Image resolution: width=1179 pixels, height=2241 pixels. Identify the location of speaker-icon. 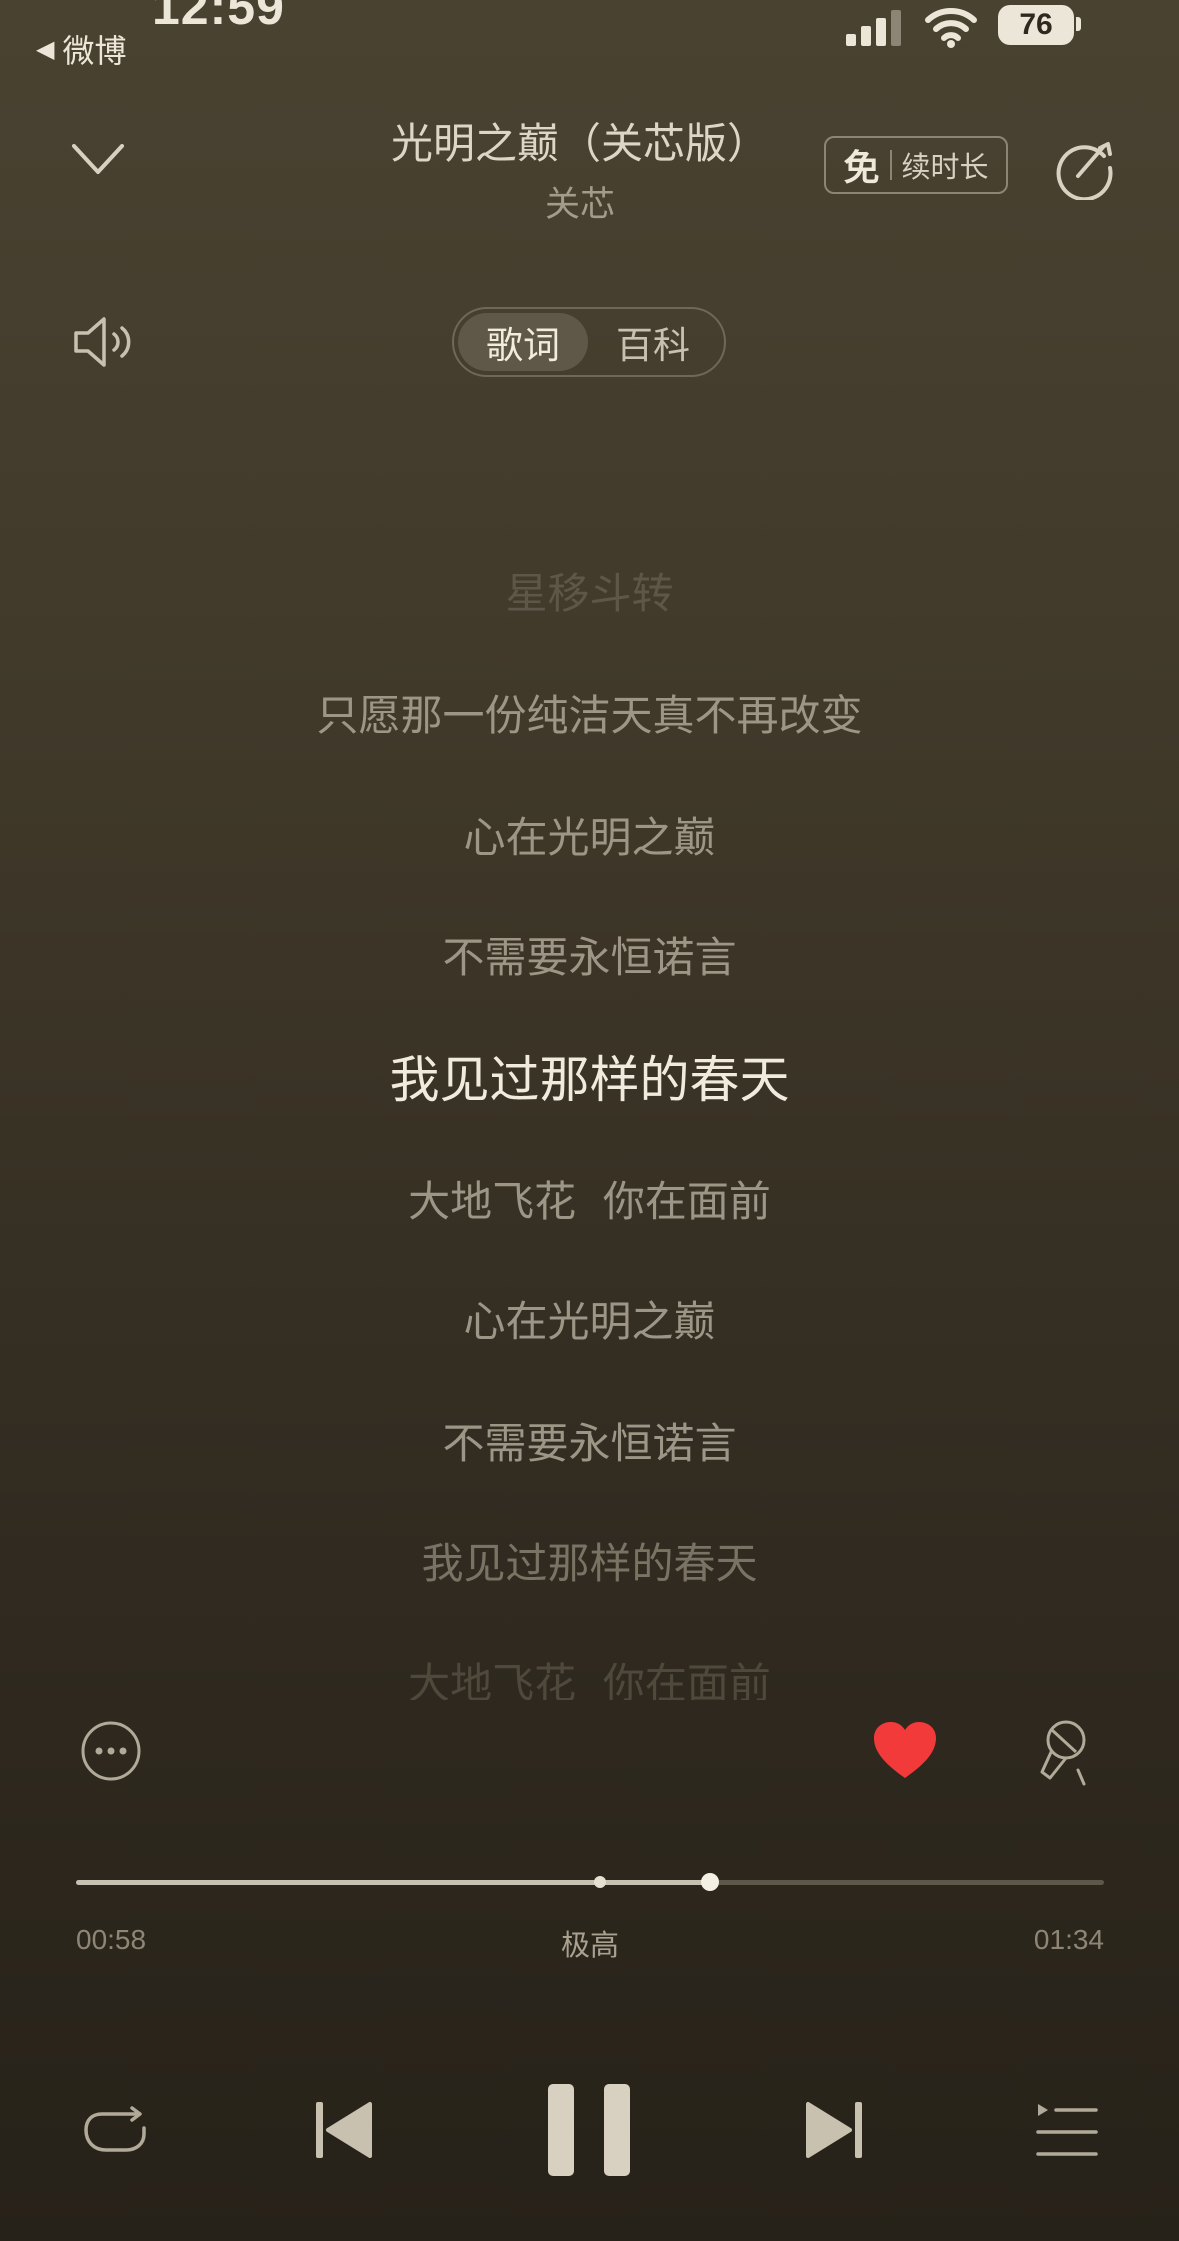
(104, 342).